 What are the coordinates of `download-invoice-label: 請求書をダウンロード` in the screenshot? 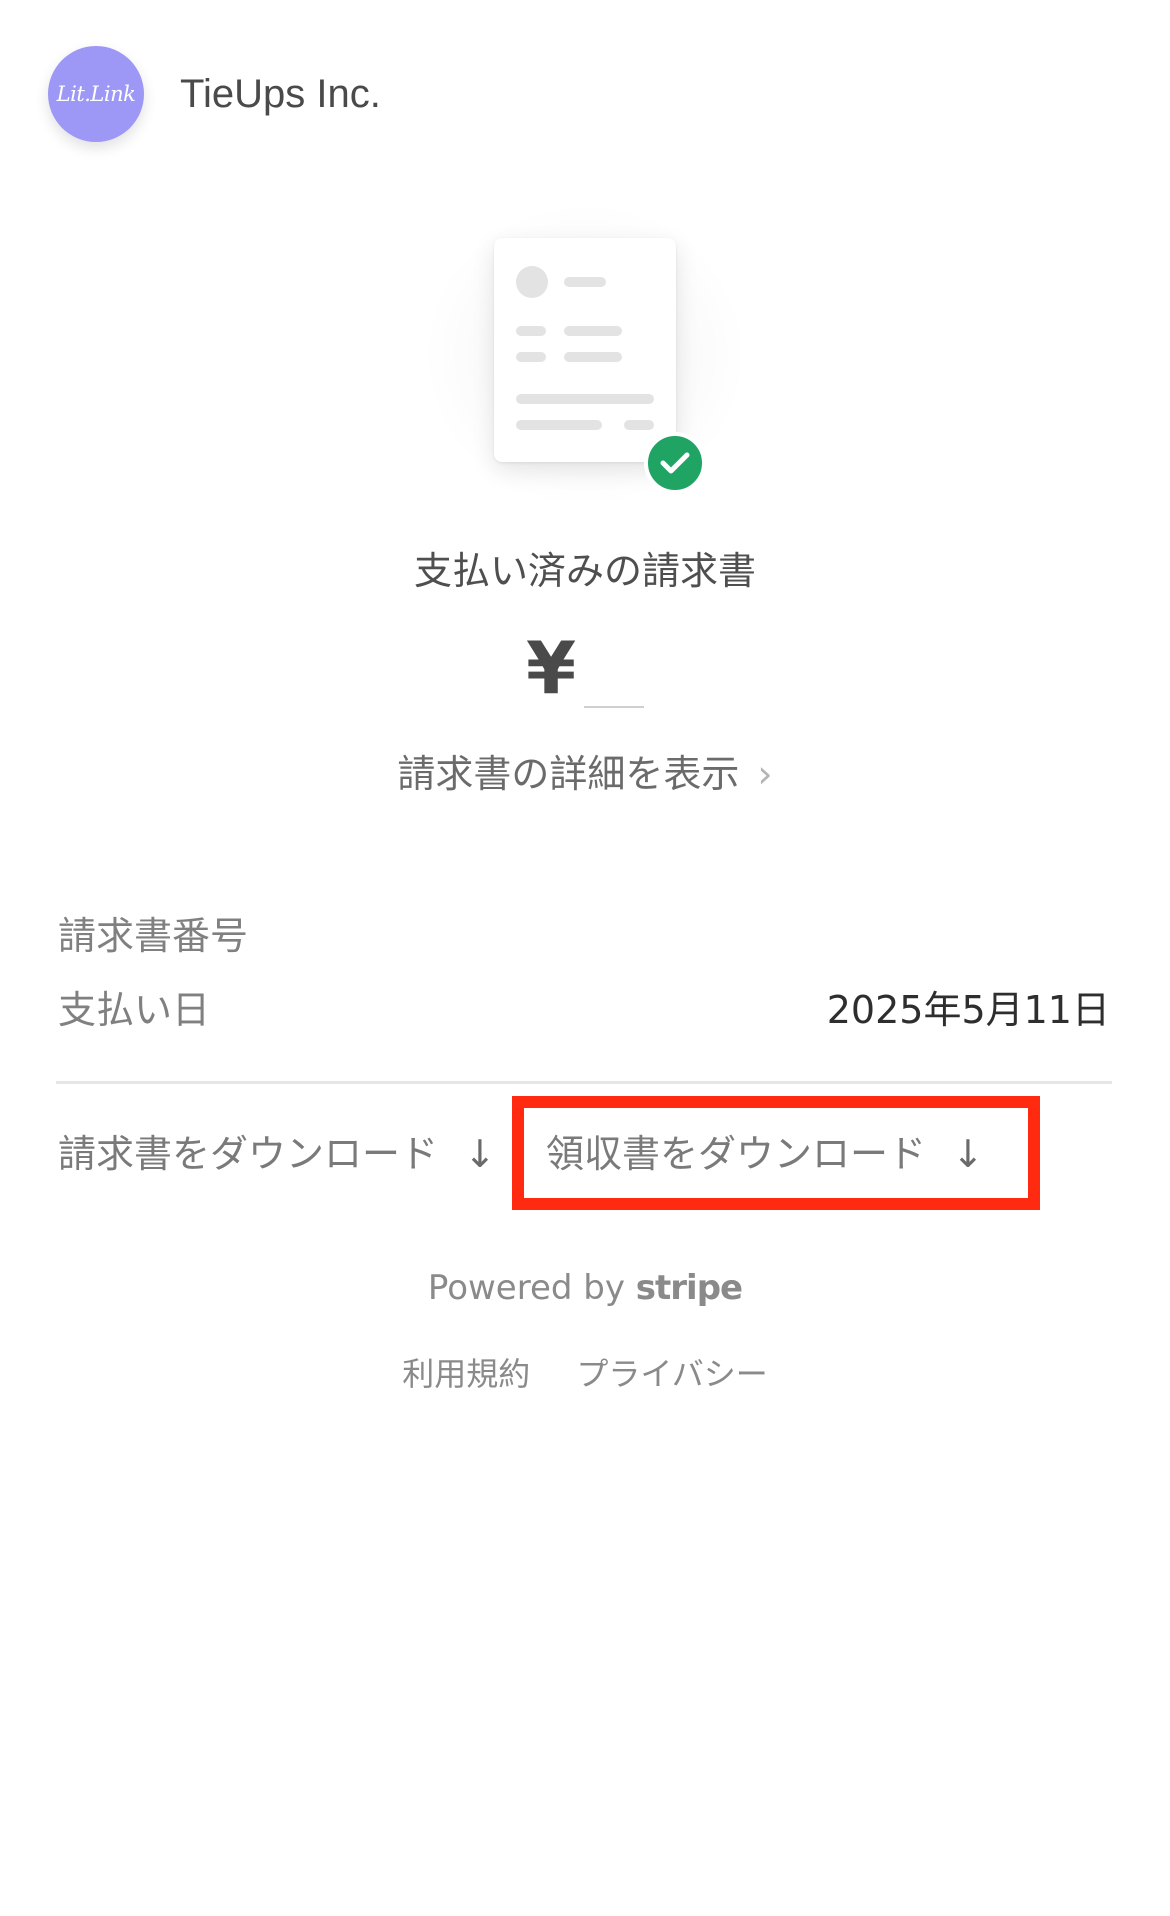 It's located at (248, 1154).